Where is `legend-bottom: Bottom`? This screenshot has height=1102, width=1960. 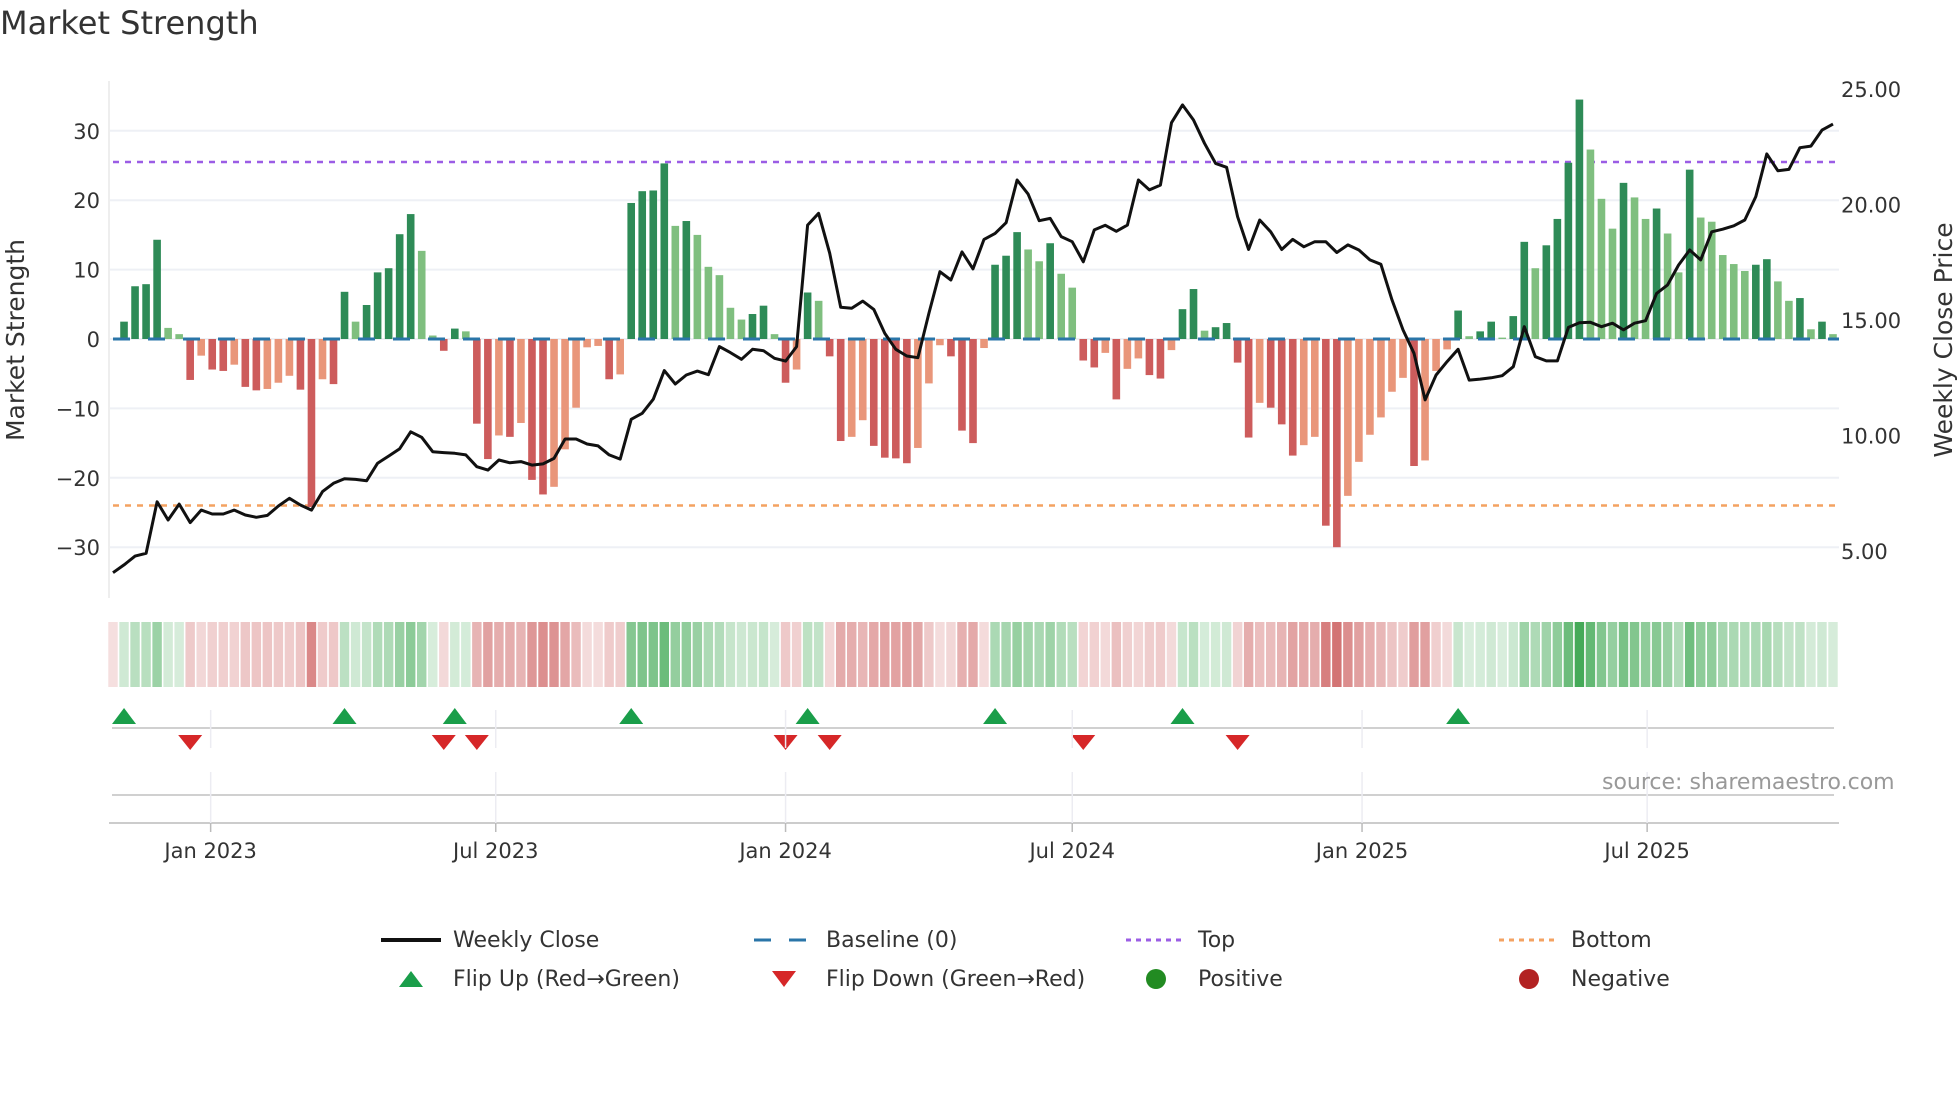
legend-bottom: Bottom is located at coordinates (1575, 940).